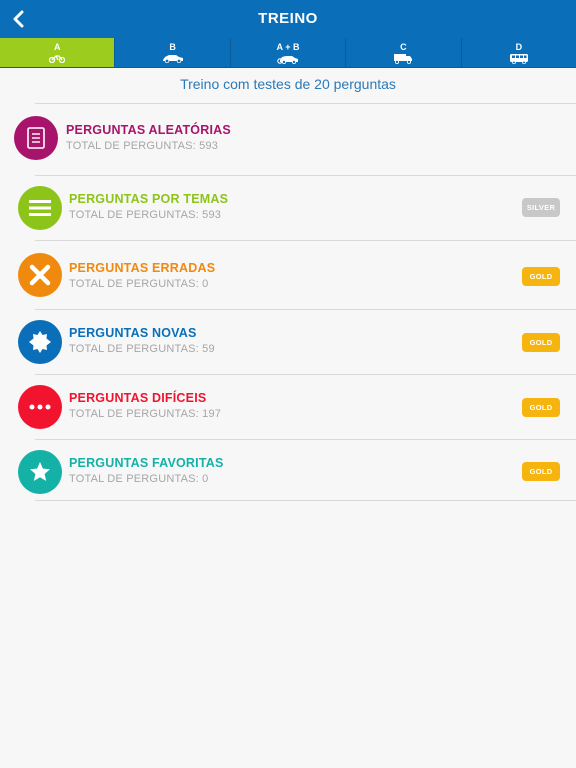 This screenshot has width=576, height=768. I want to click on item-total: TOTAL DE PERGUNTAS: 197, so click(145, 414).